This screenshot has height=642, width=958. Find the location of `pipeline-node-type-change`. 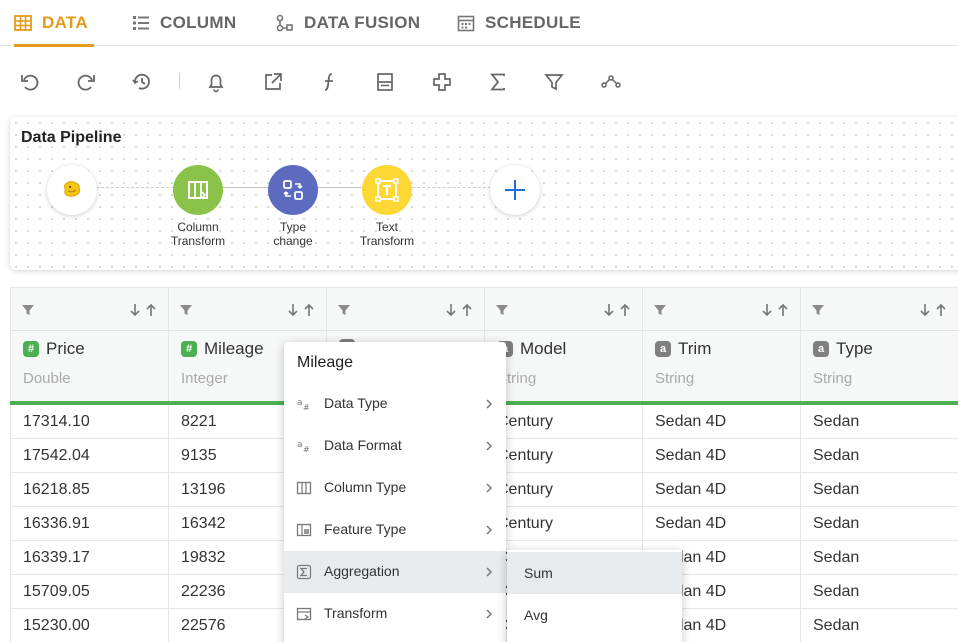

pipeline-node-type-change is located at coordinates (293, 190).